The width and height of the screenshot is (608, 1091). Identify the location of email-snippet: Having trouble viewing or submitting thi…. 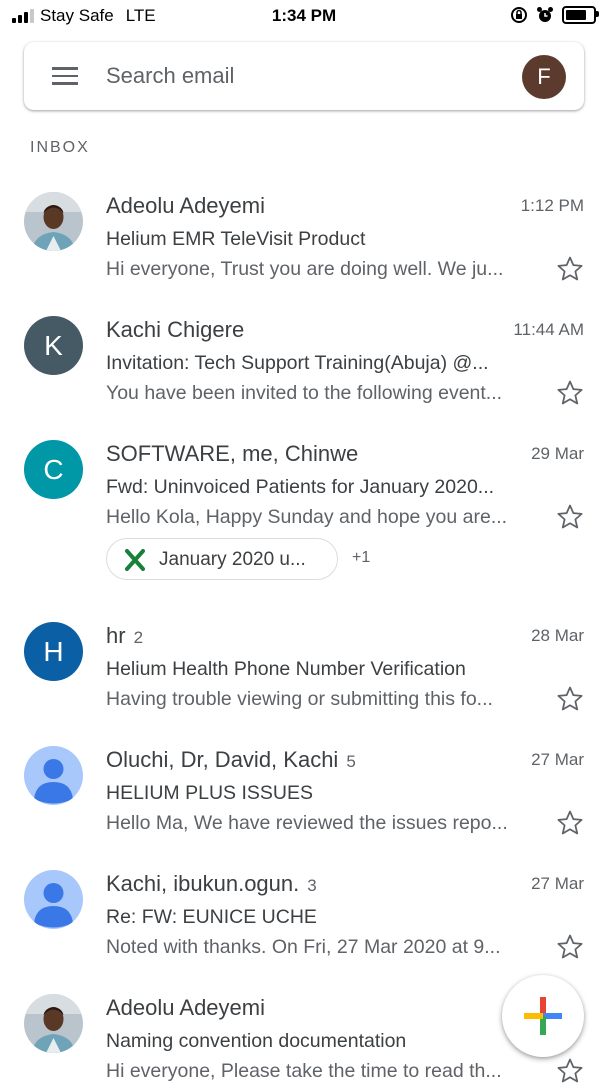
(299, 699).